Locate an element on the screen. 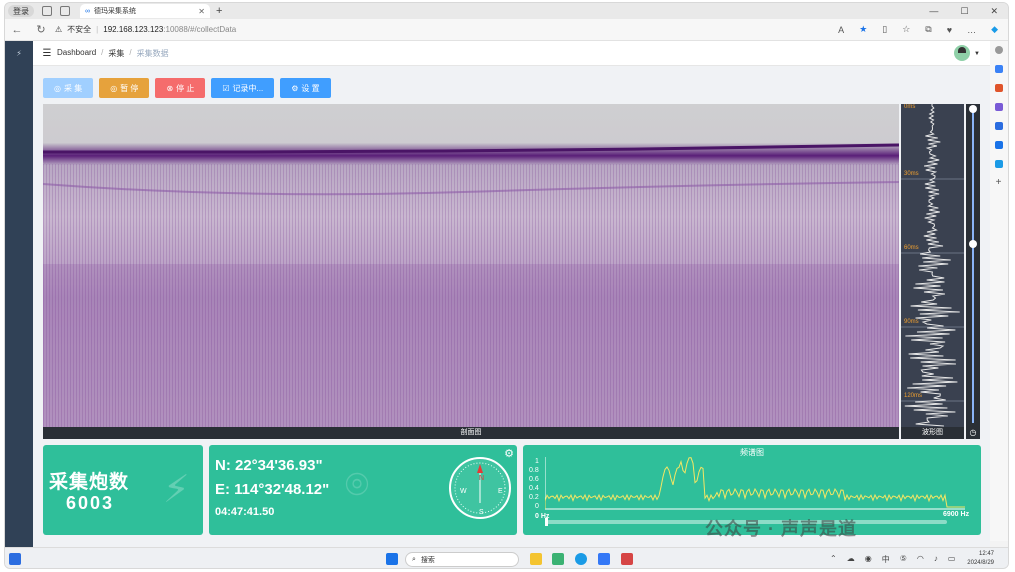  app-icon is located at coordinates (558, 559).